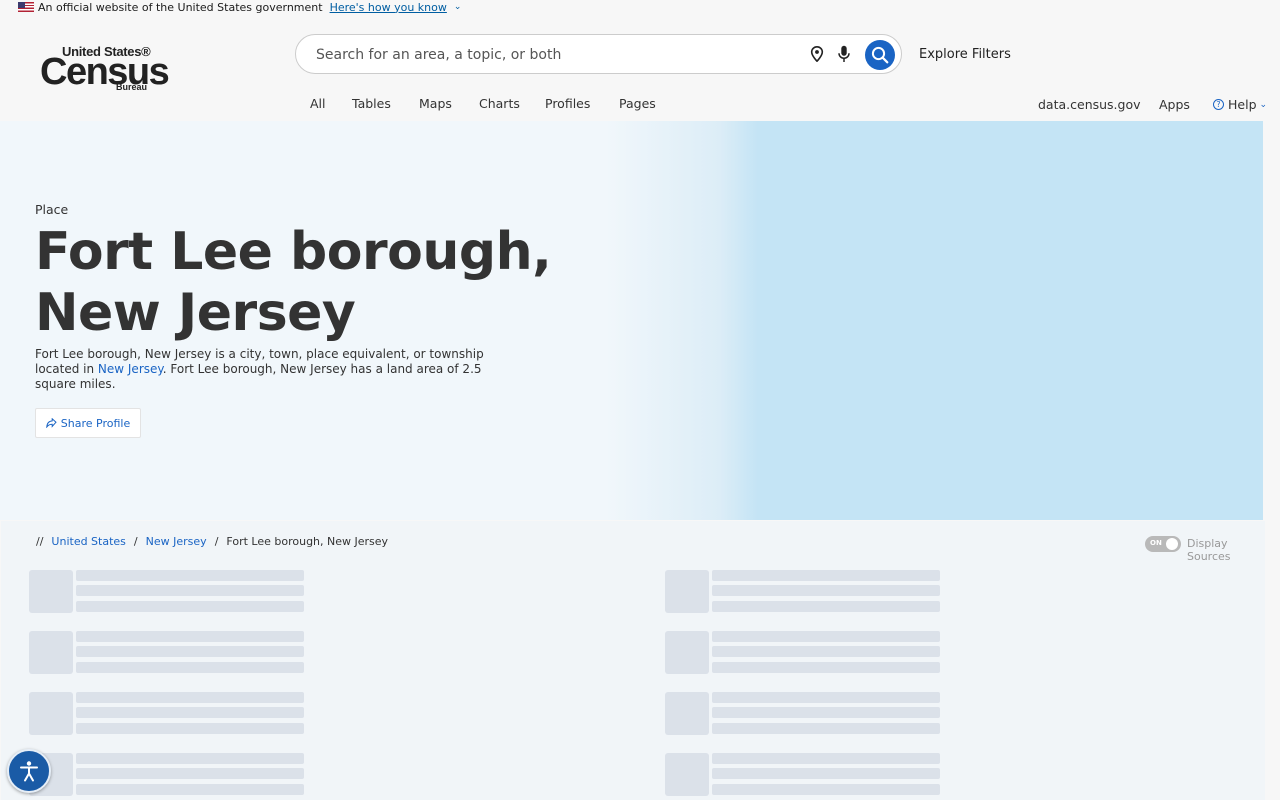 This screenshot has width=1280, height=800. Describe the element at coordinates (1209, 550) in the screenshot. I see `display-sources-label: Display Sources` at that location.